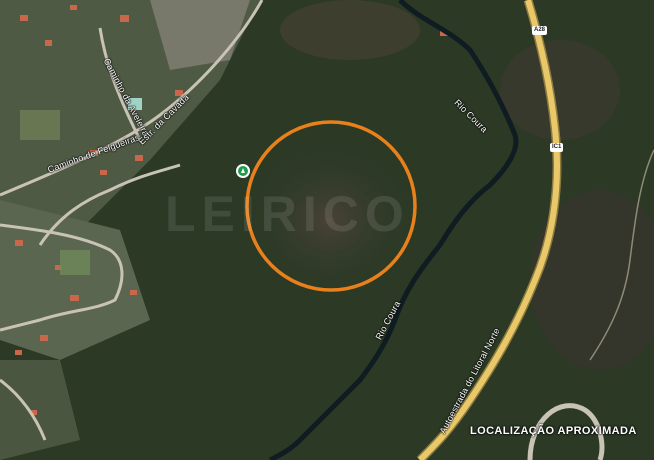 The width and height of the screenshot is (654, 460). I want to click on location-pin-icon, so click(243, 171).